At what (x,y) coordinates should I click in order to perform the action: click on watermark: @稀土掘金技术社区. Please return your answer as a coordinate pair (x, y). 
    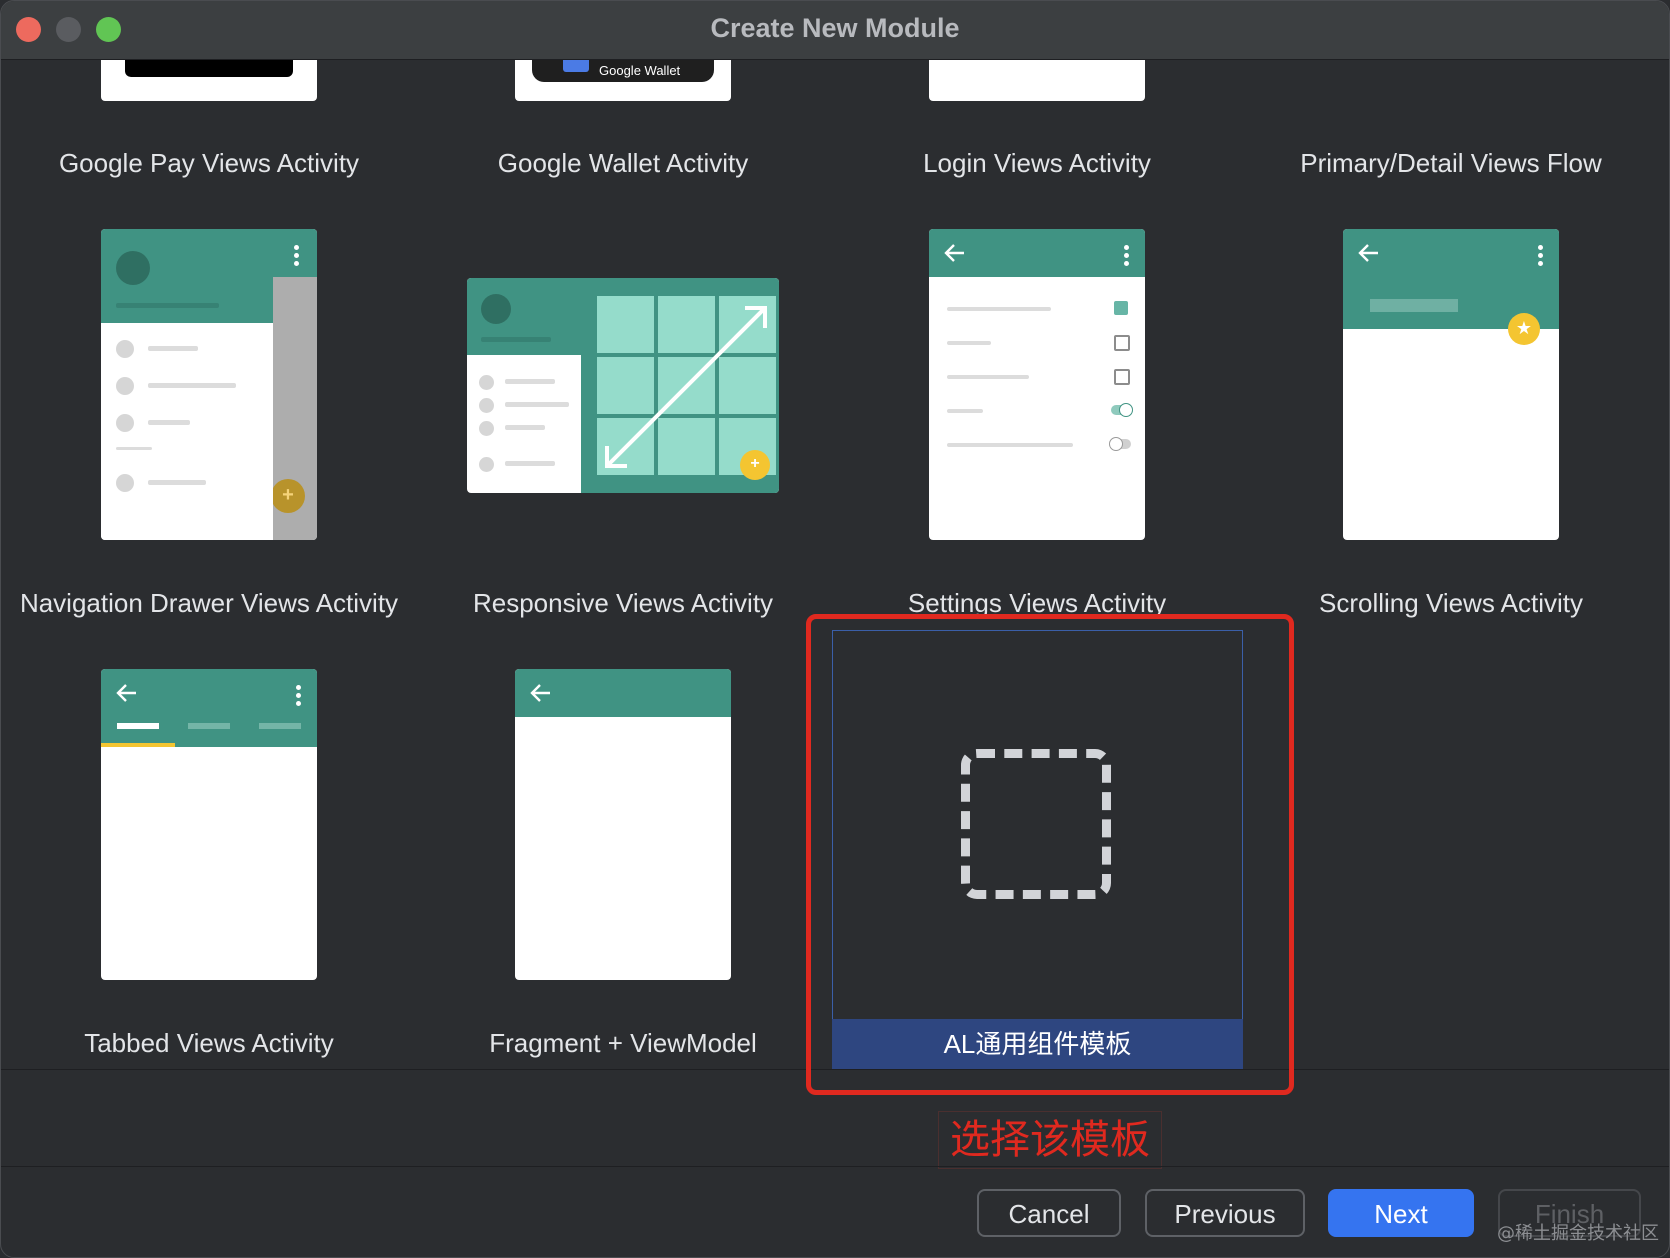
    Looking at the image, I should click on (1578, 1233).